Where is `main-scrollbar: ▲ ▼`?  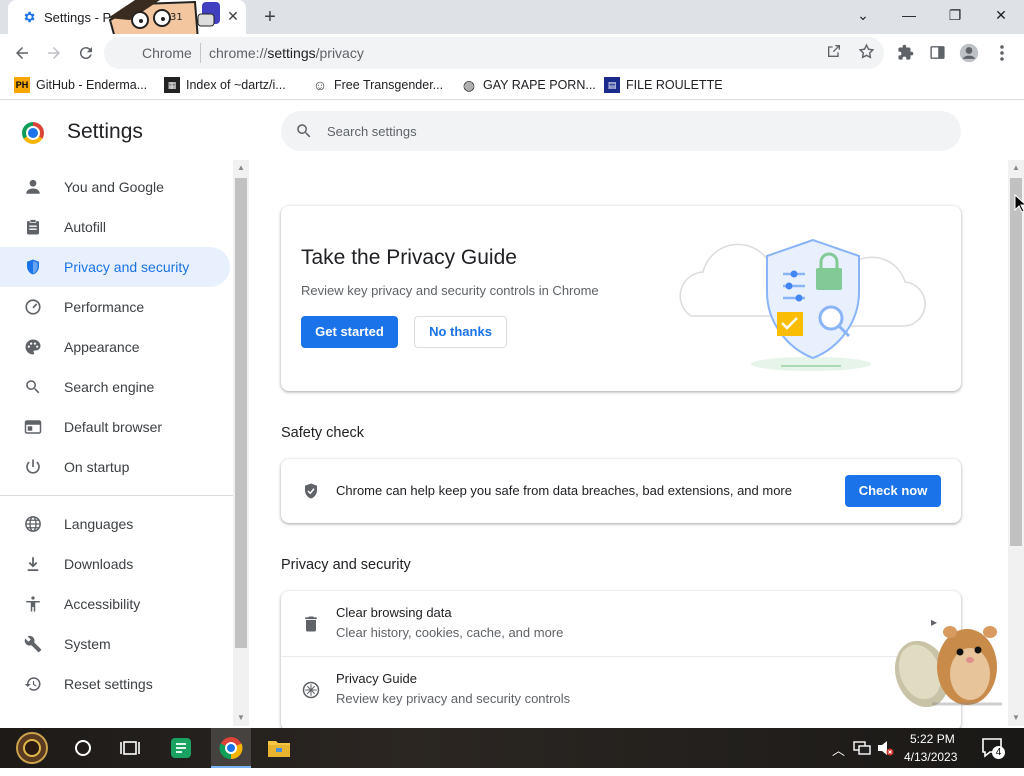 main-scrollbar: ▲ ▼ is located at coordinates (1016, 443).